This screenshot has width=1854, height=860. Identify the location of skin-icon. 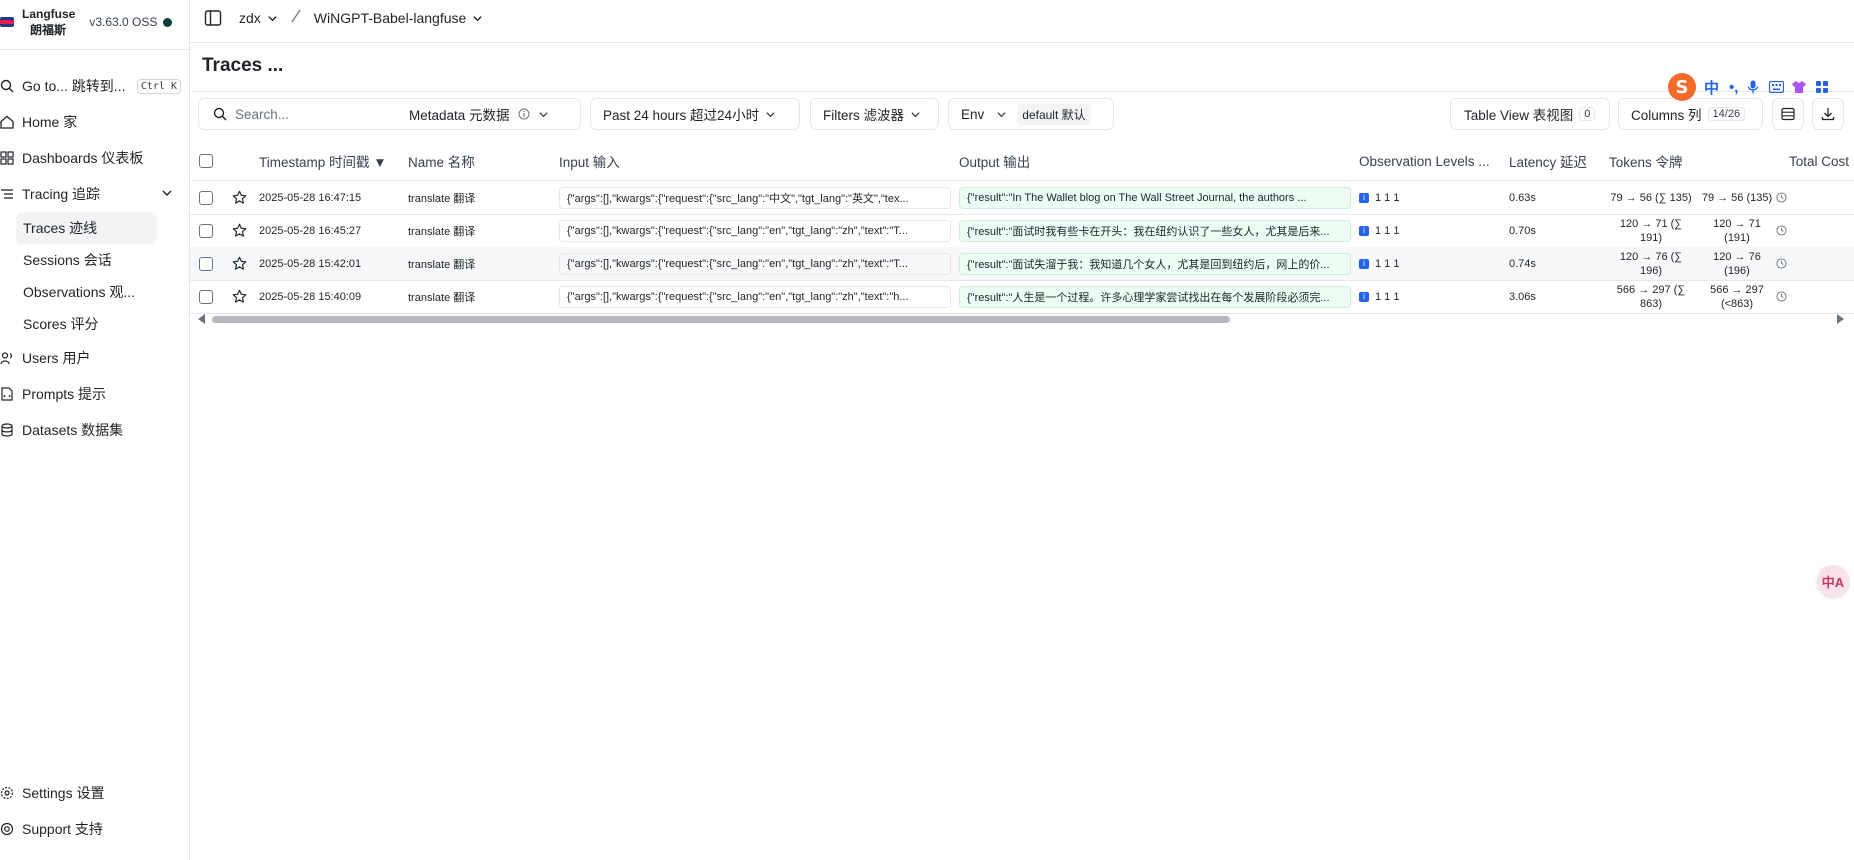
(1799, 87).